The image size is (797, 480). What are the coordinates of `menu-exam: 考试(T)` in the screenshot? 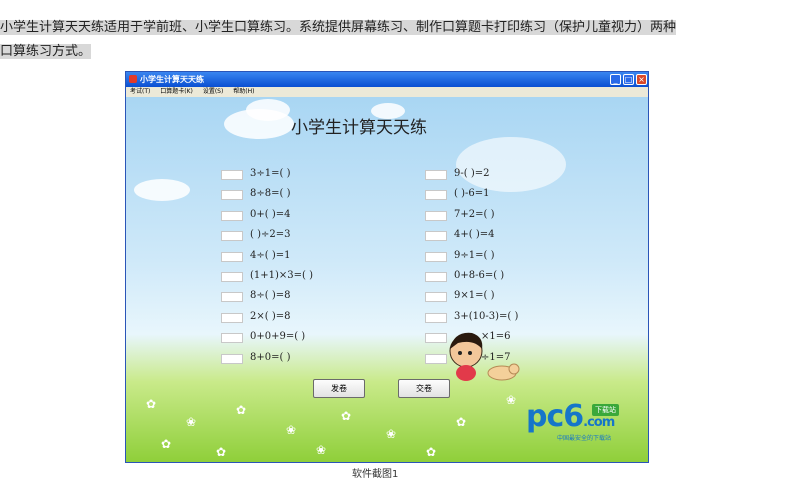 It's located at (140, 91).